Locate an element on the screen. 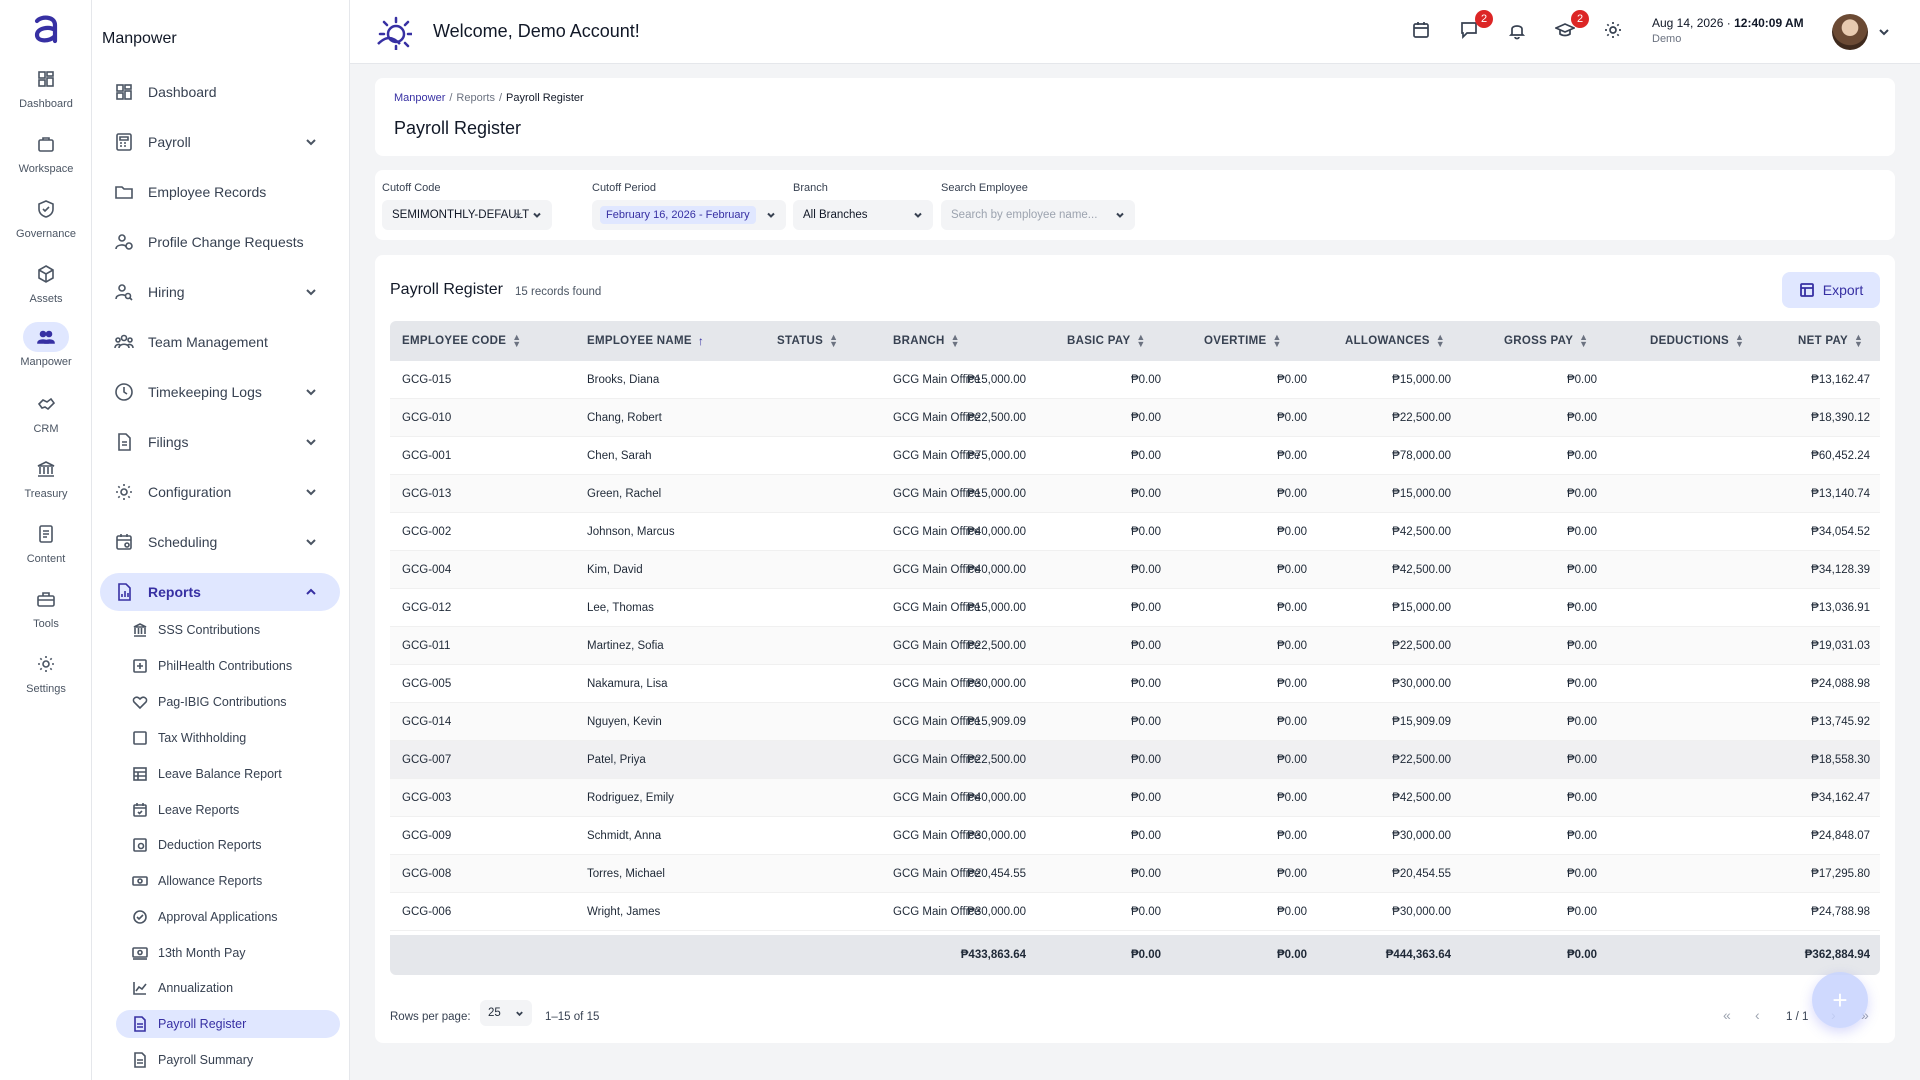 The height and width of the screenshot is (1080, 1920). export-button: Export is located at coordinates (1831, 290).